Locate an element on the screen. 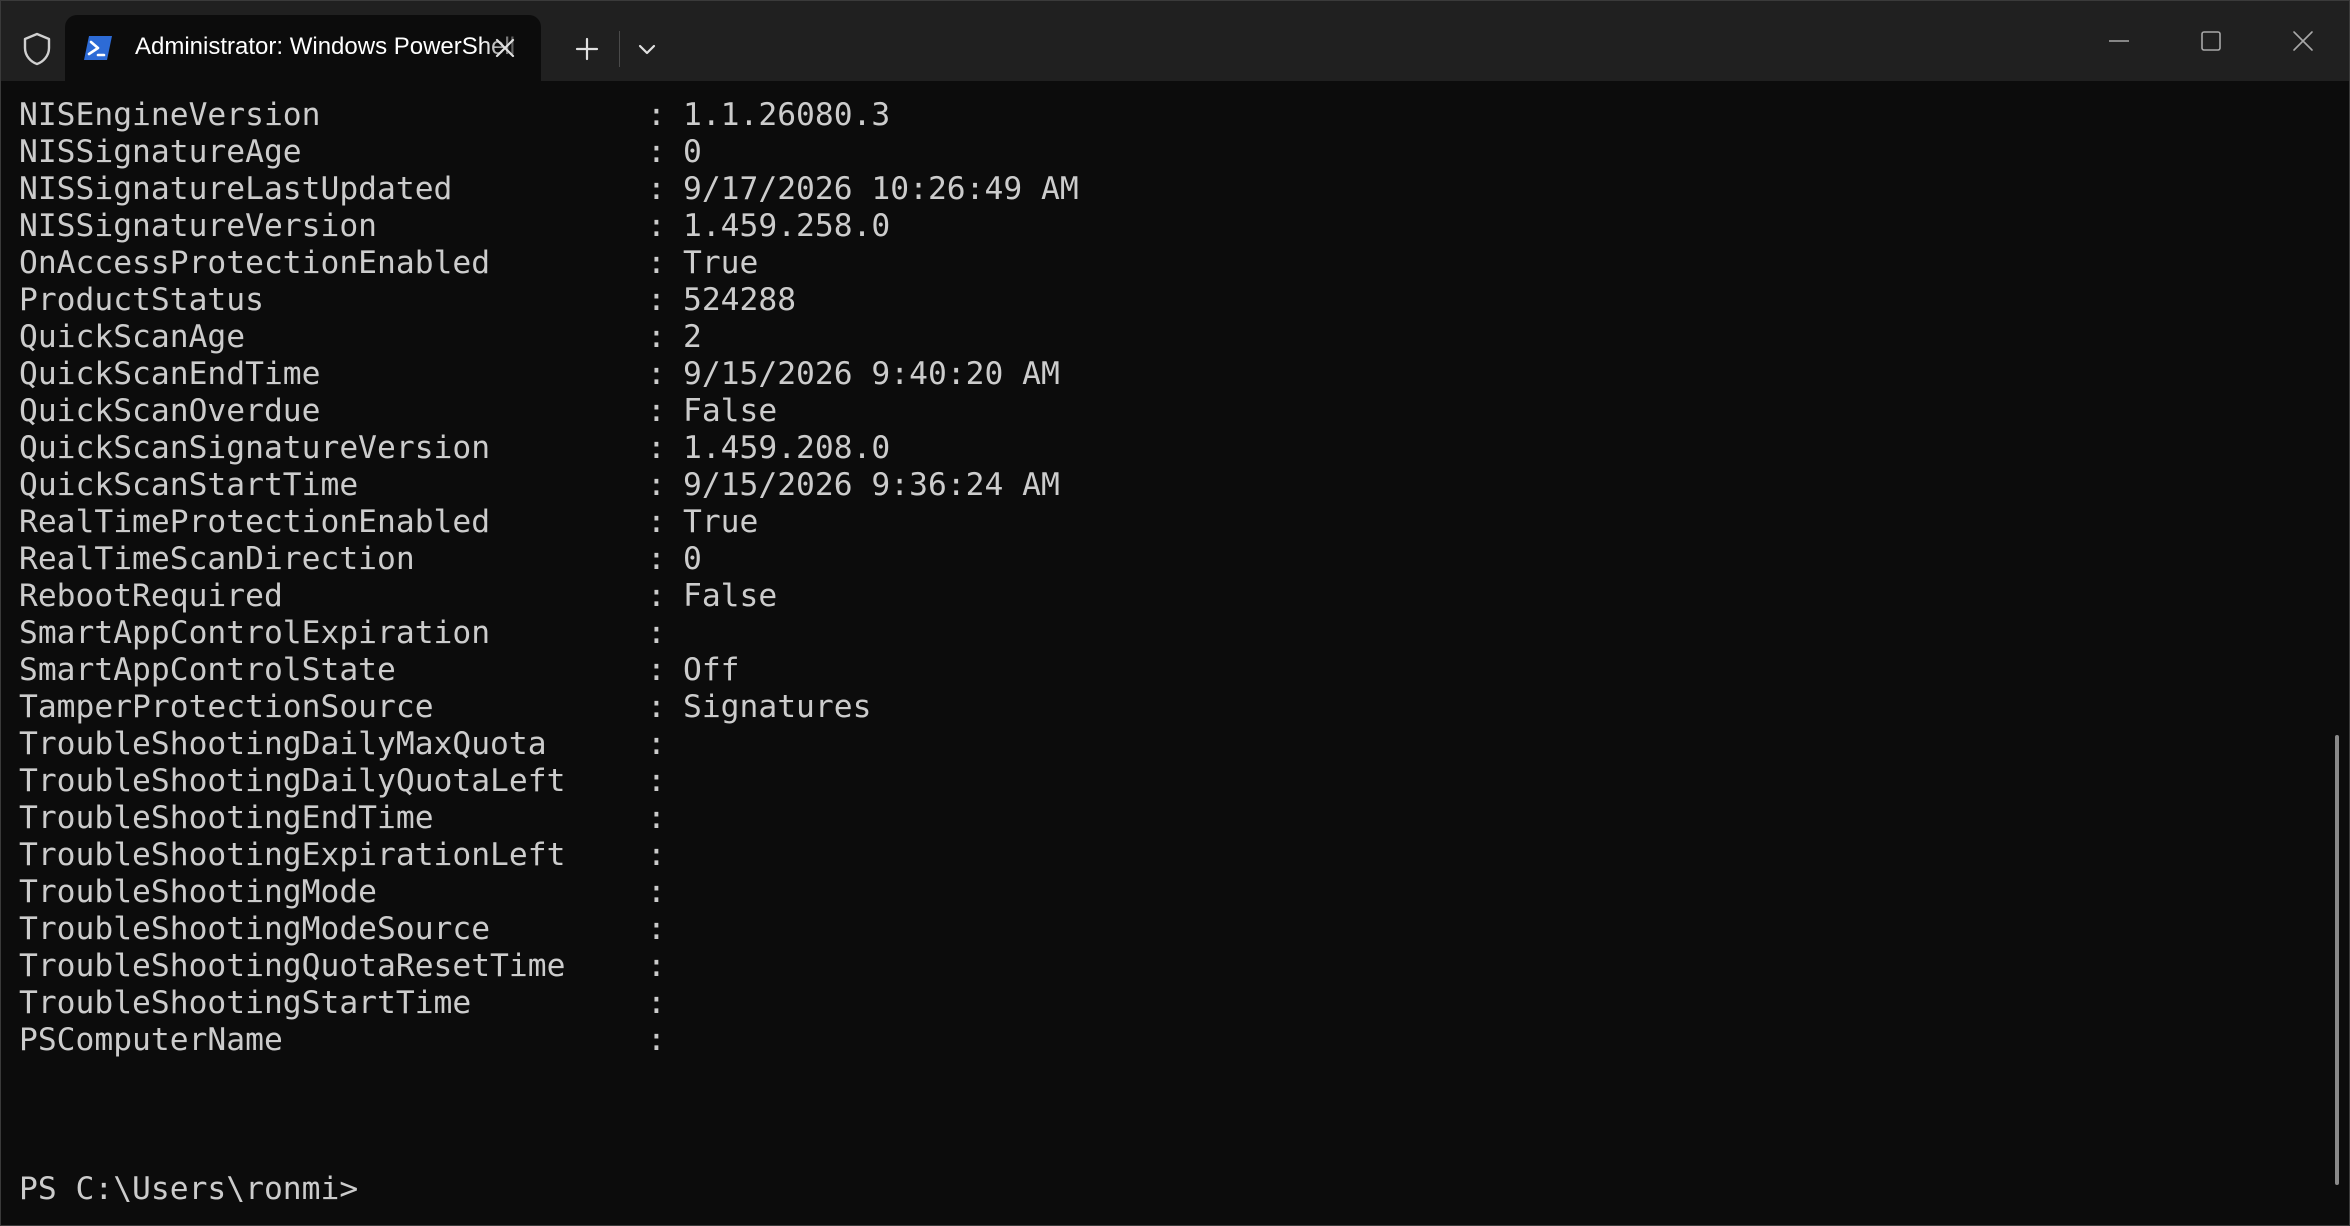 Image resolution: width=2350 pixels, height=1226 pixels. output-row: TroubleShootingEndTime: is located at coordinates (1164, 818).